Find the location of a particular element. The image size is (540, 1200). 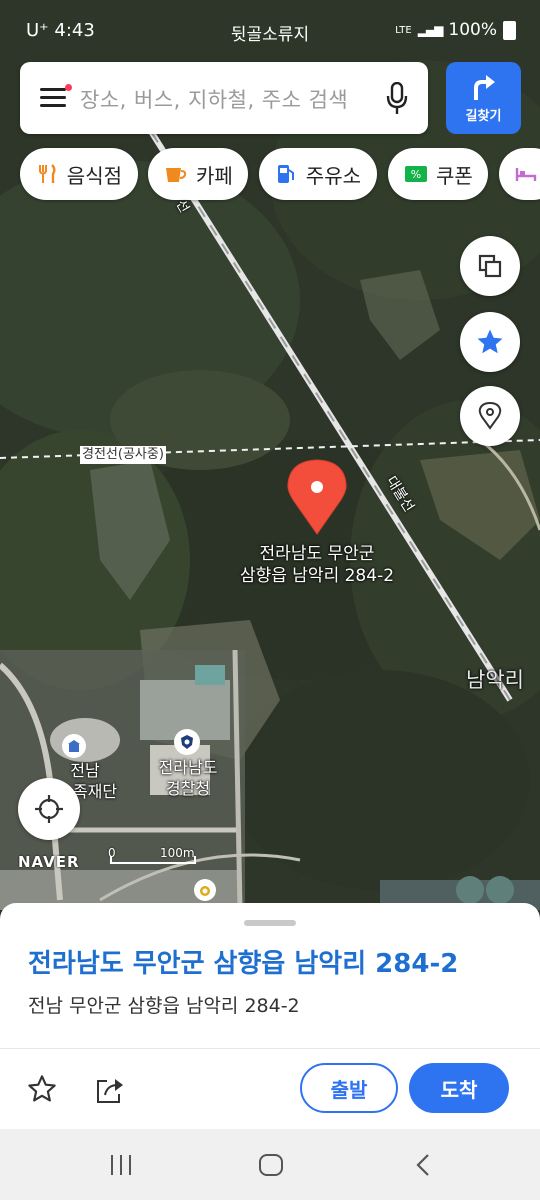

pin-address-label: 전라남도 무안군 삼향읍 남악리 284-2 is located at coordinates (317, 565).